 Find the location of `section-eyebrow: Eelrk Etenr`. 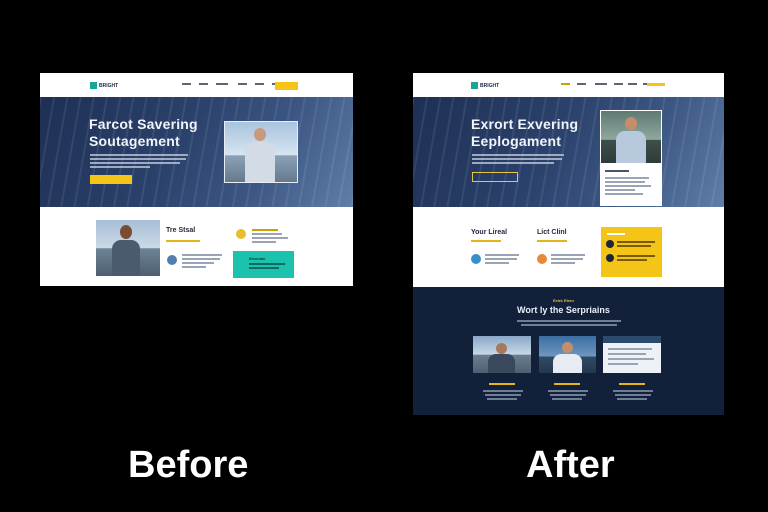

section-eyebrow: Eelrk Etenr is located at coordinates (564, 300).